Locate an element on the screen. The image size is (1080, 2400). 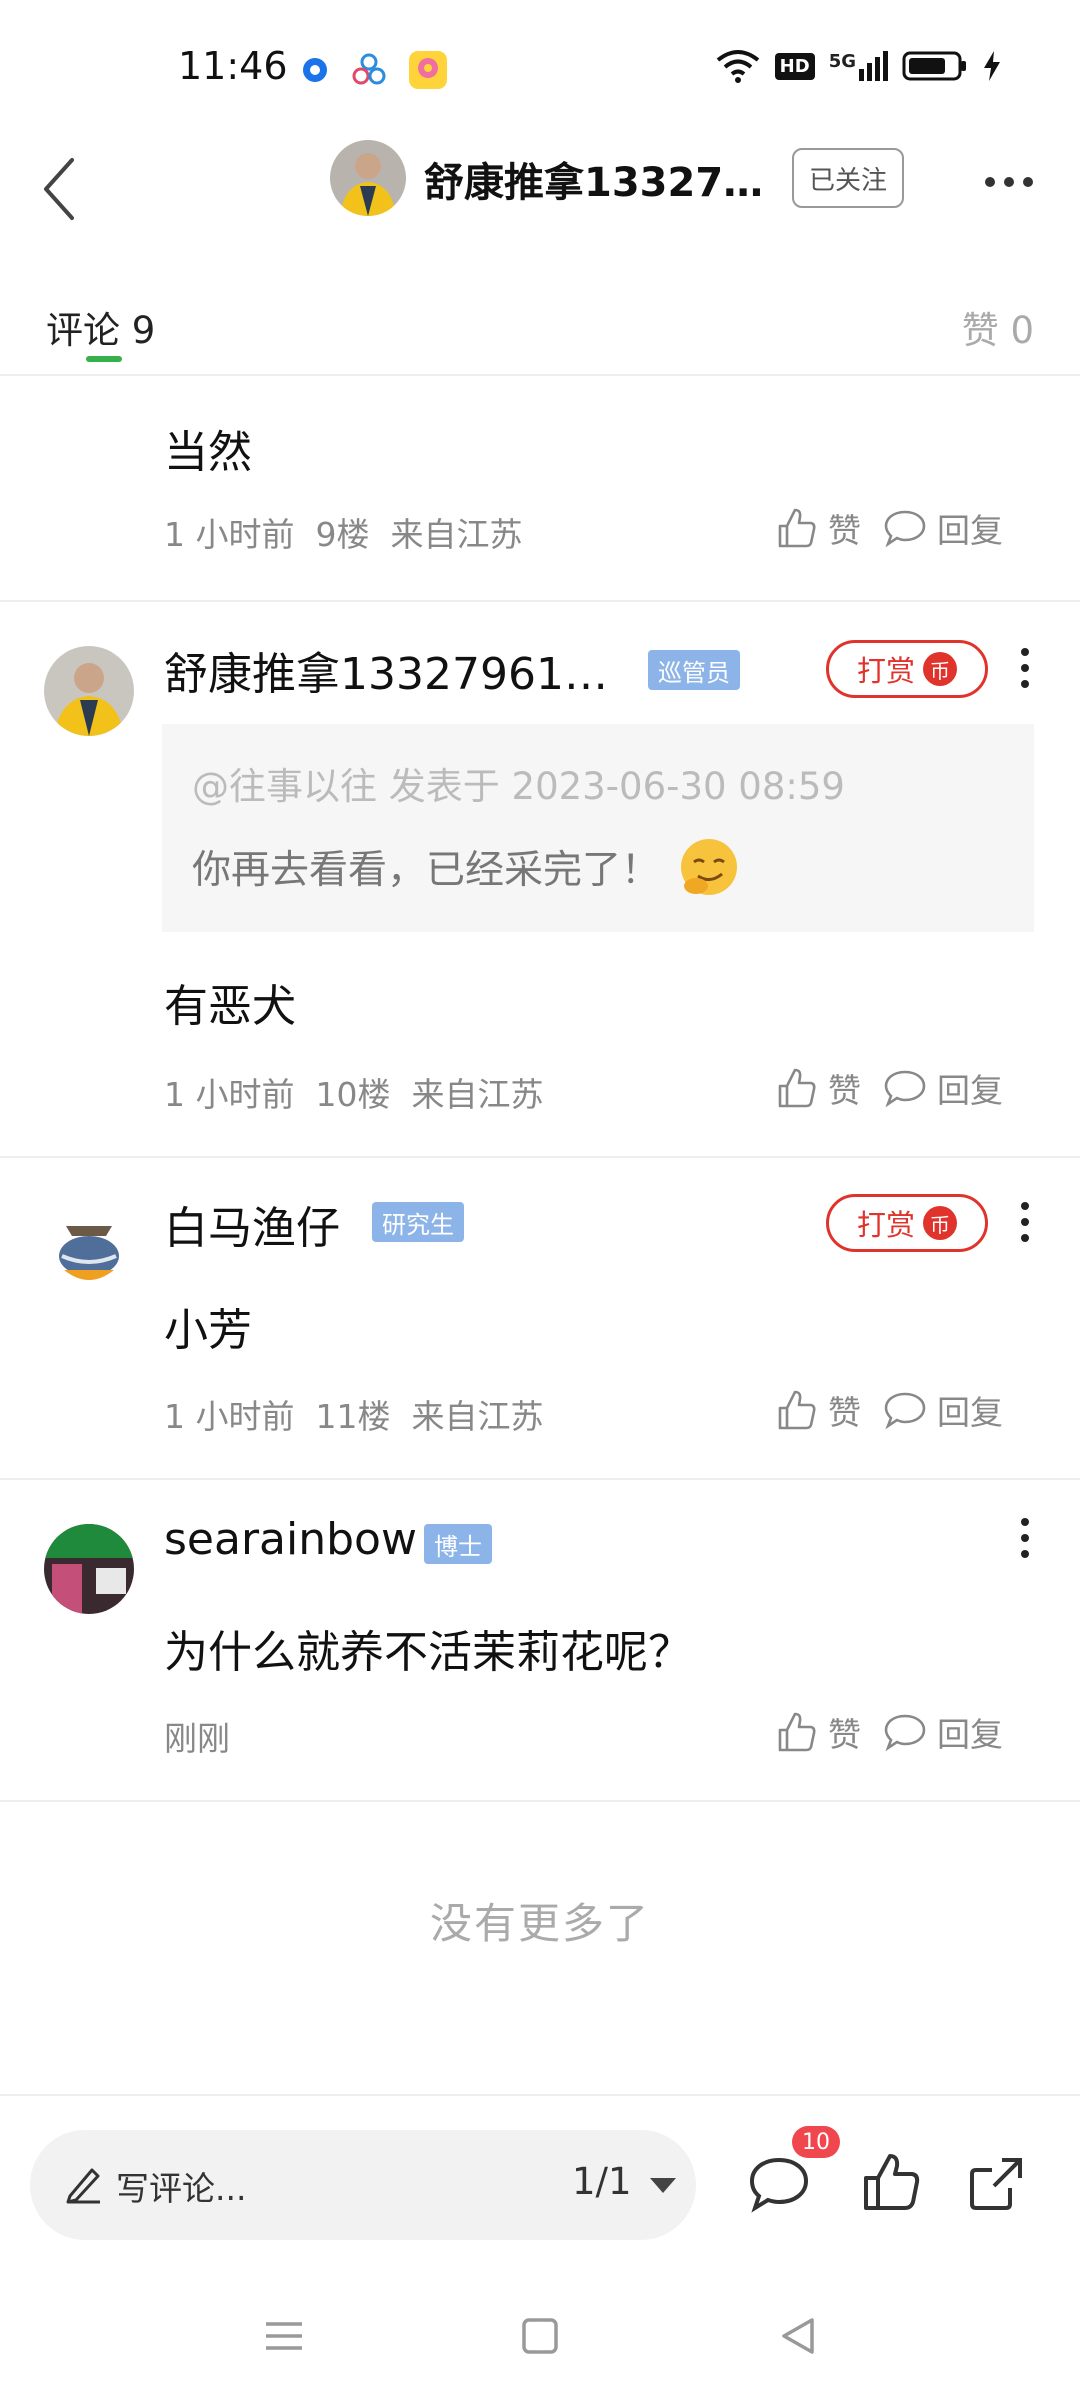
comment-text: 为什么就养不活茉莉花呢？ is located at coordinates (428, 1652).